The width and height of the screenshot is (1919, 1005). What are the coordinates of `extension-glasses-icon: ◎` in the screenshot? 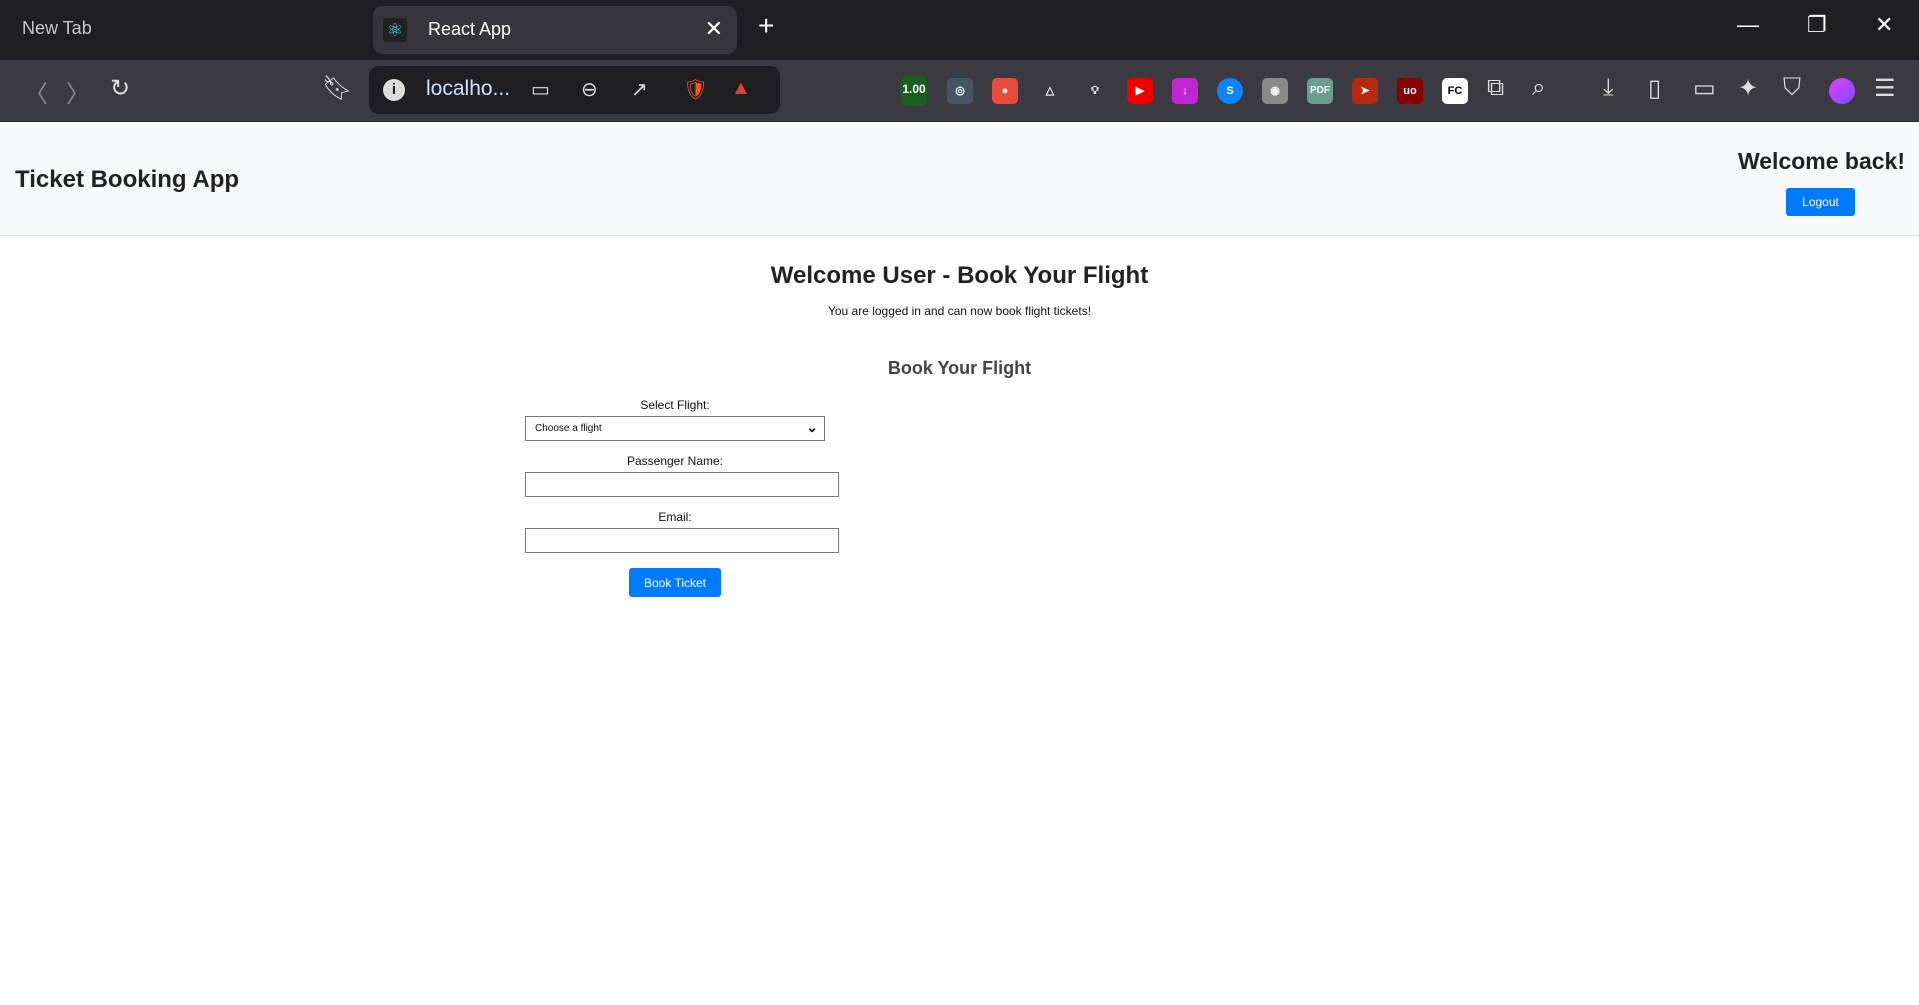 It's located at (960, 91).